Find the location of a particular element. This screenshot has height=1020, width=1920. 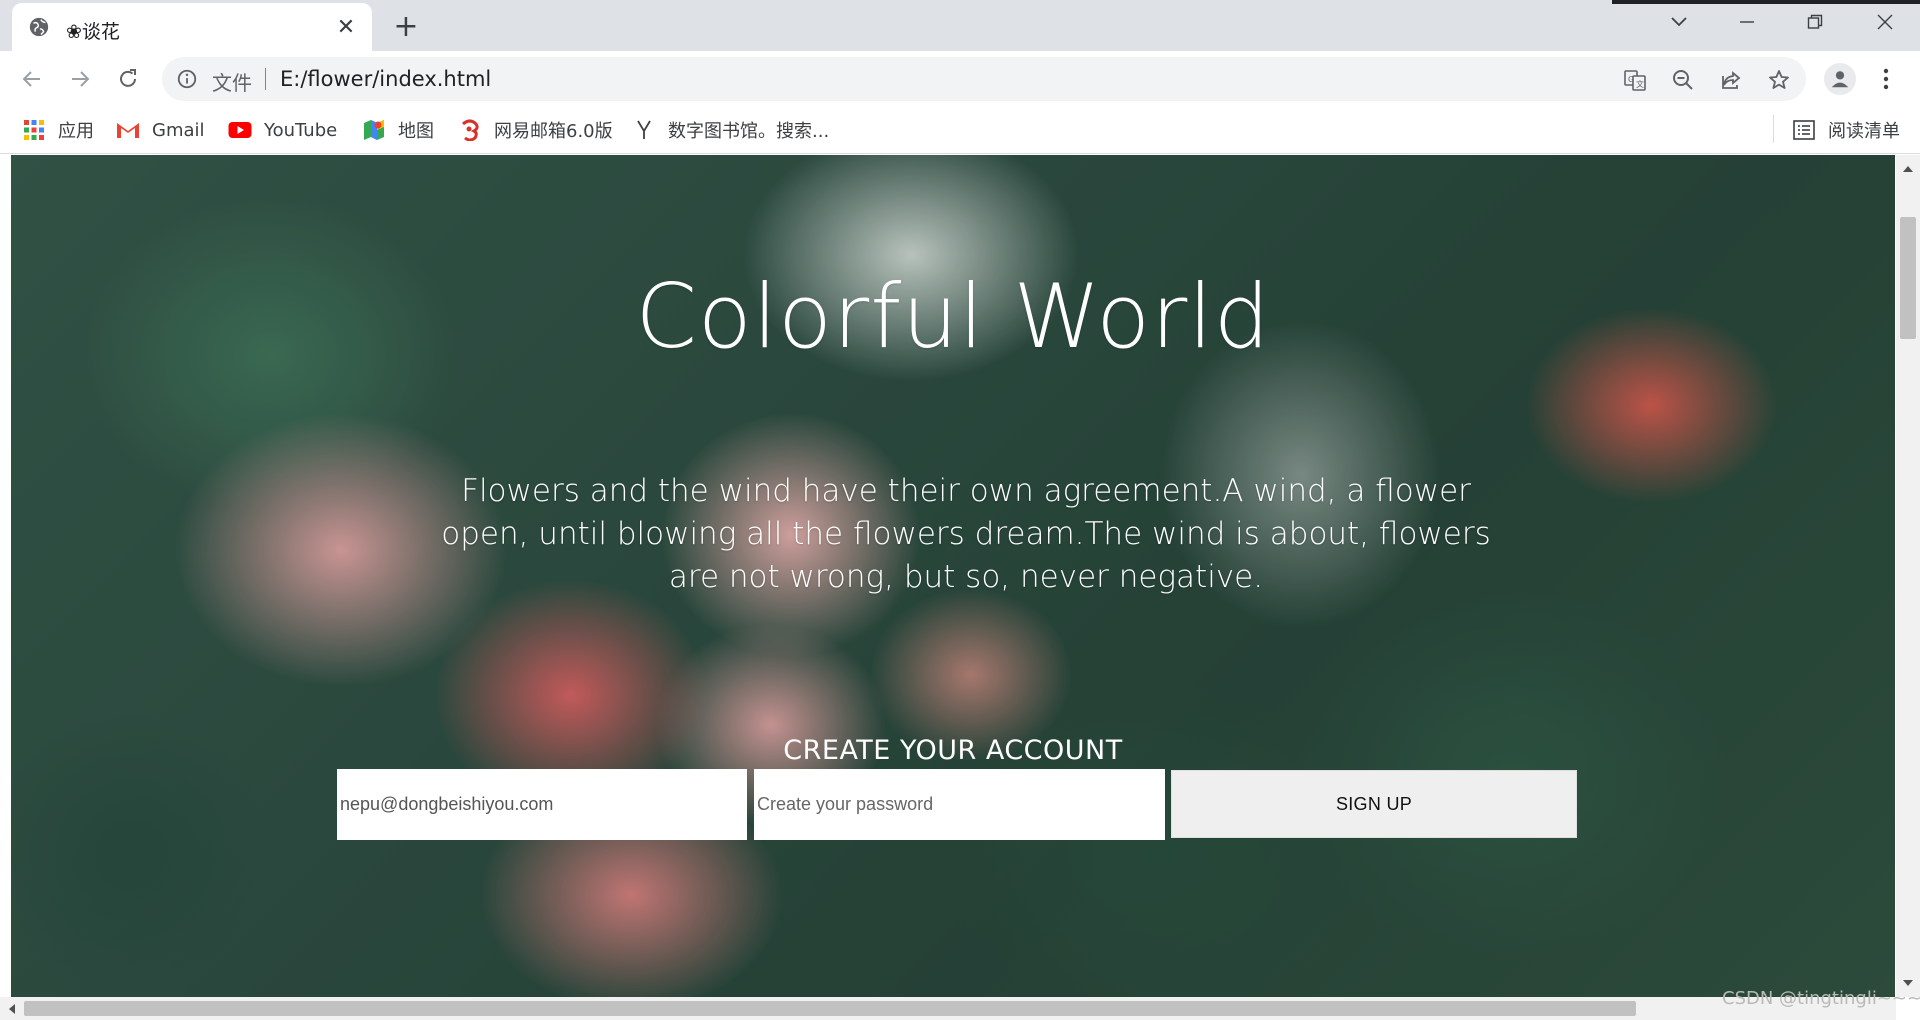

bookmark-netease-mail: 网易邮箱6.0版 is located at coordinates (535, 130).